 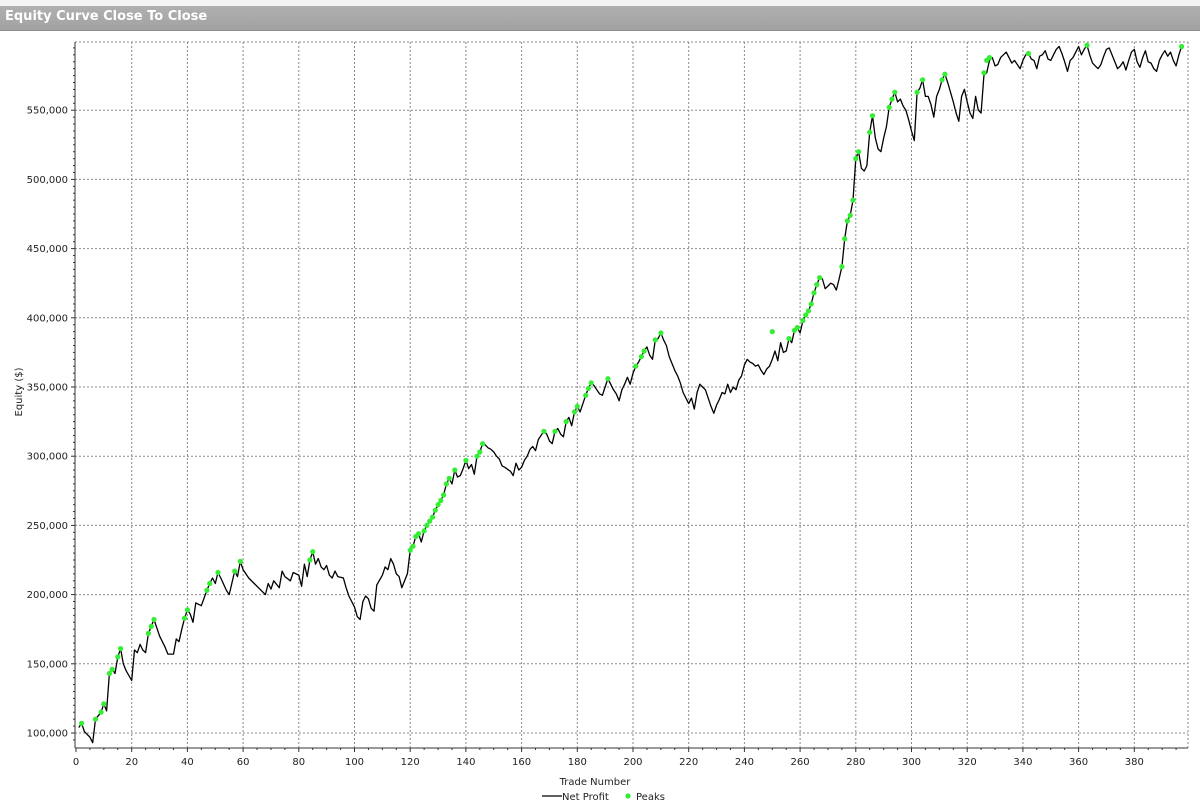 What do you see at coordinates (410, 762) in the screenshot?
I see `x-tick-label: 120` at bounding box center [410, 762].